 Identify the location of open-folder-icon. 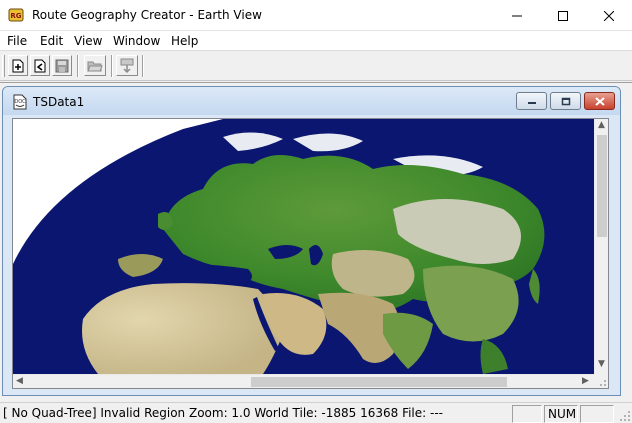
(95, 66).